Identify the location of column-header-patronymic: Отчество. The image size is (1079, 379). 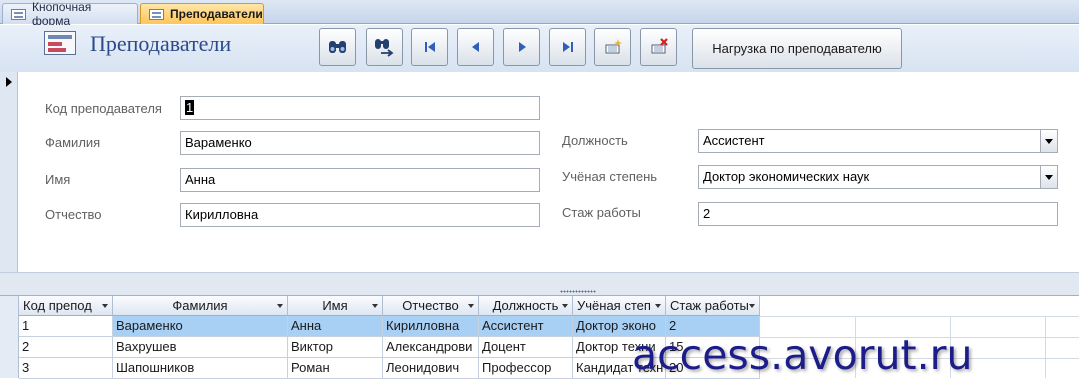
(431, 306).